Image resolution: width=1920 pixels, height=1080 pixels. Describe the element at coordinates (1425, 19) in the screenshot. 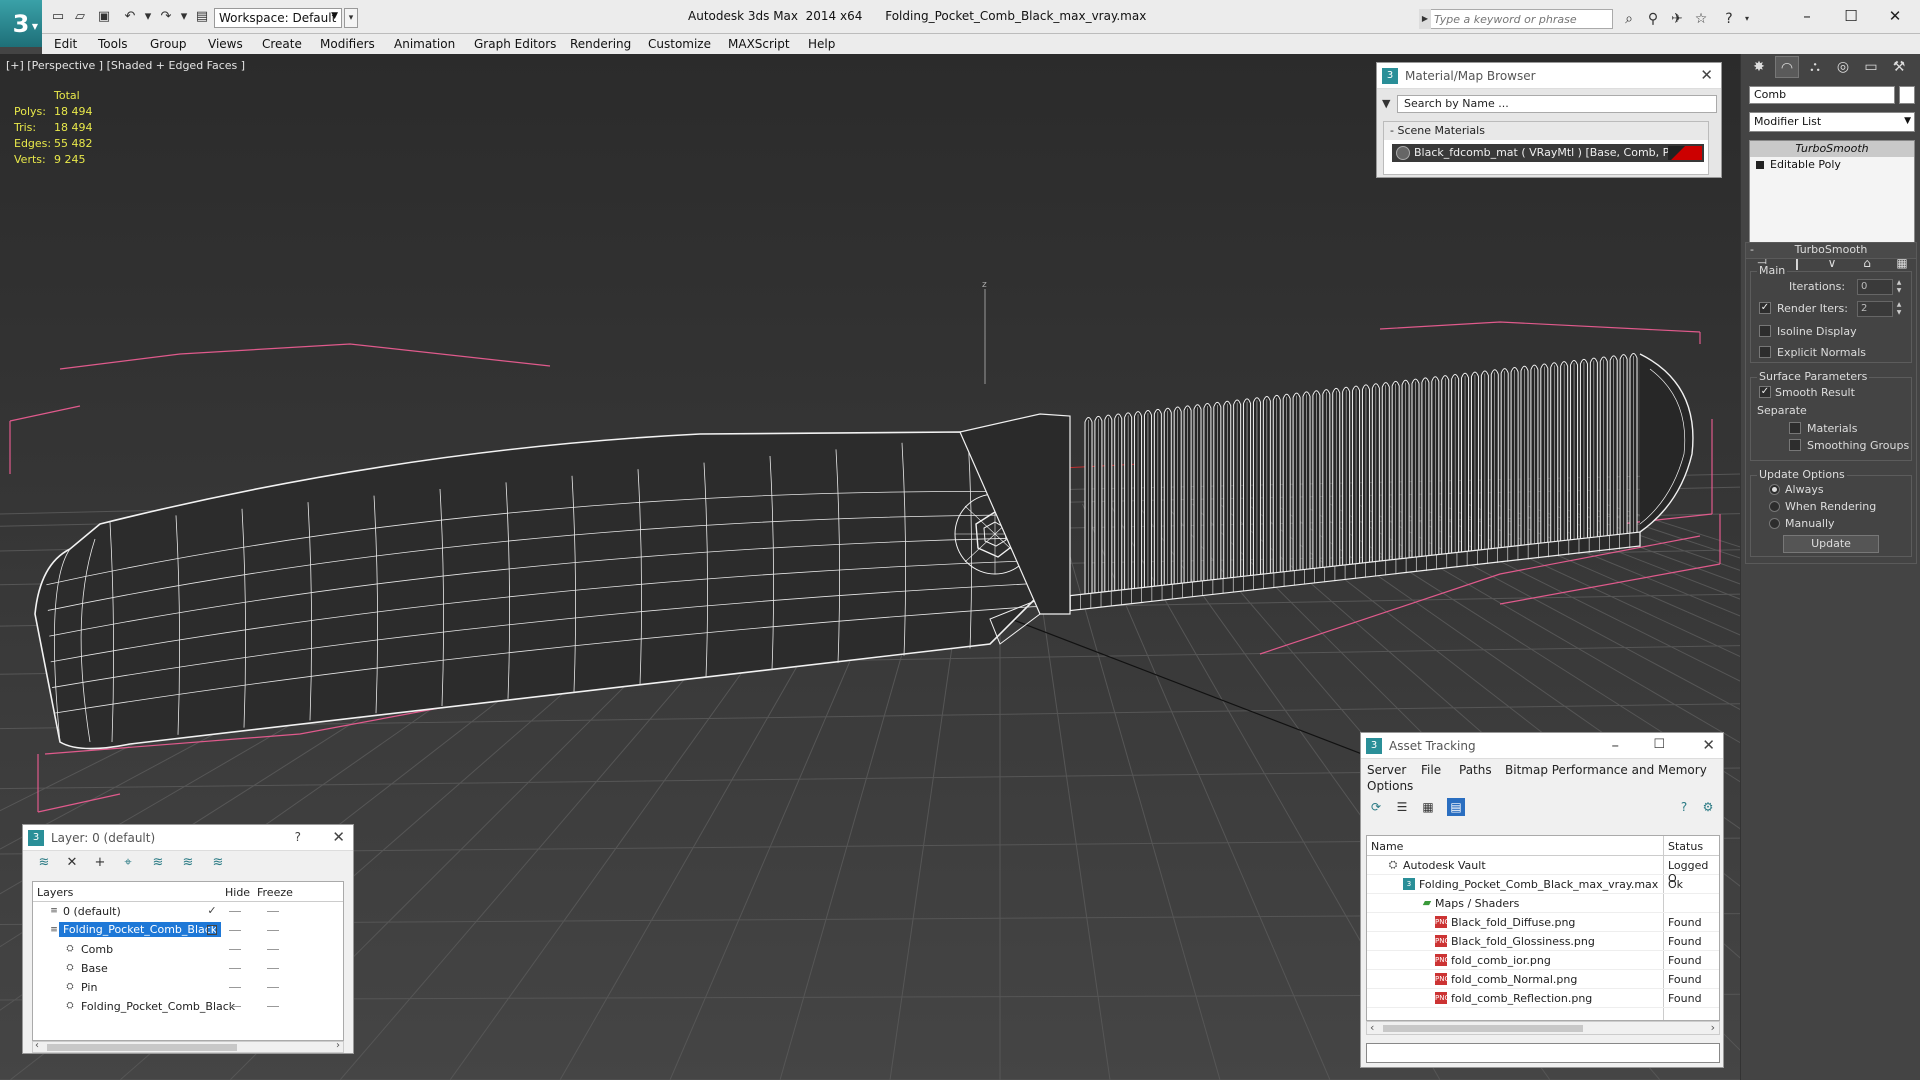

I see `search-expand-icon: ▶` at that location.